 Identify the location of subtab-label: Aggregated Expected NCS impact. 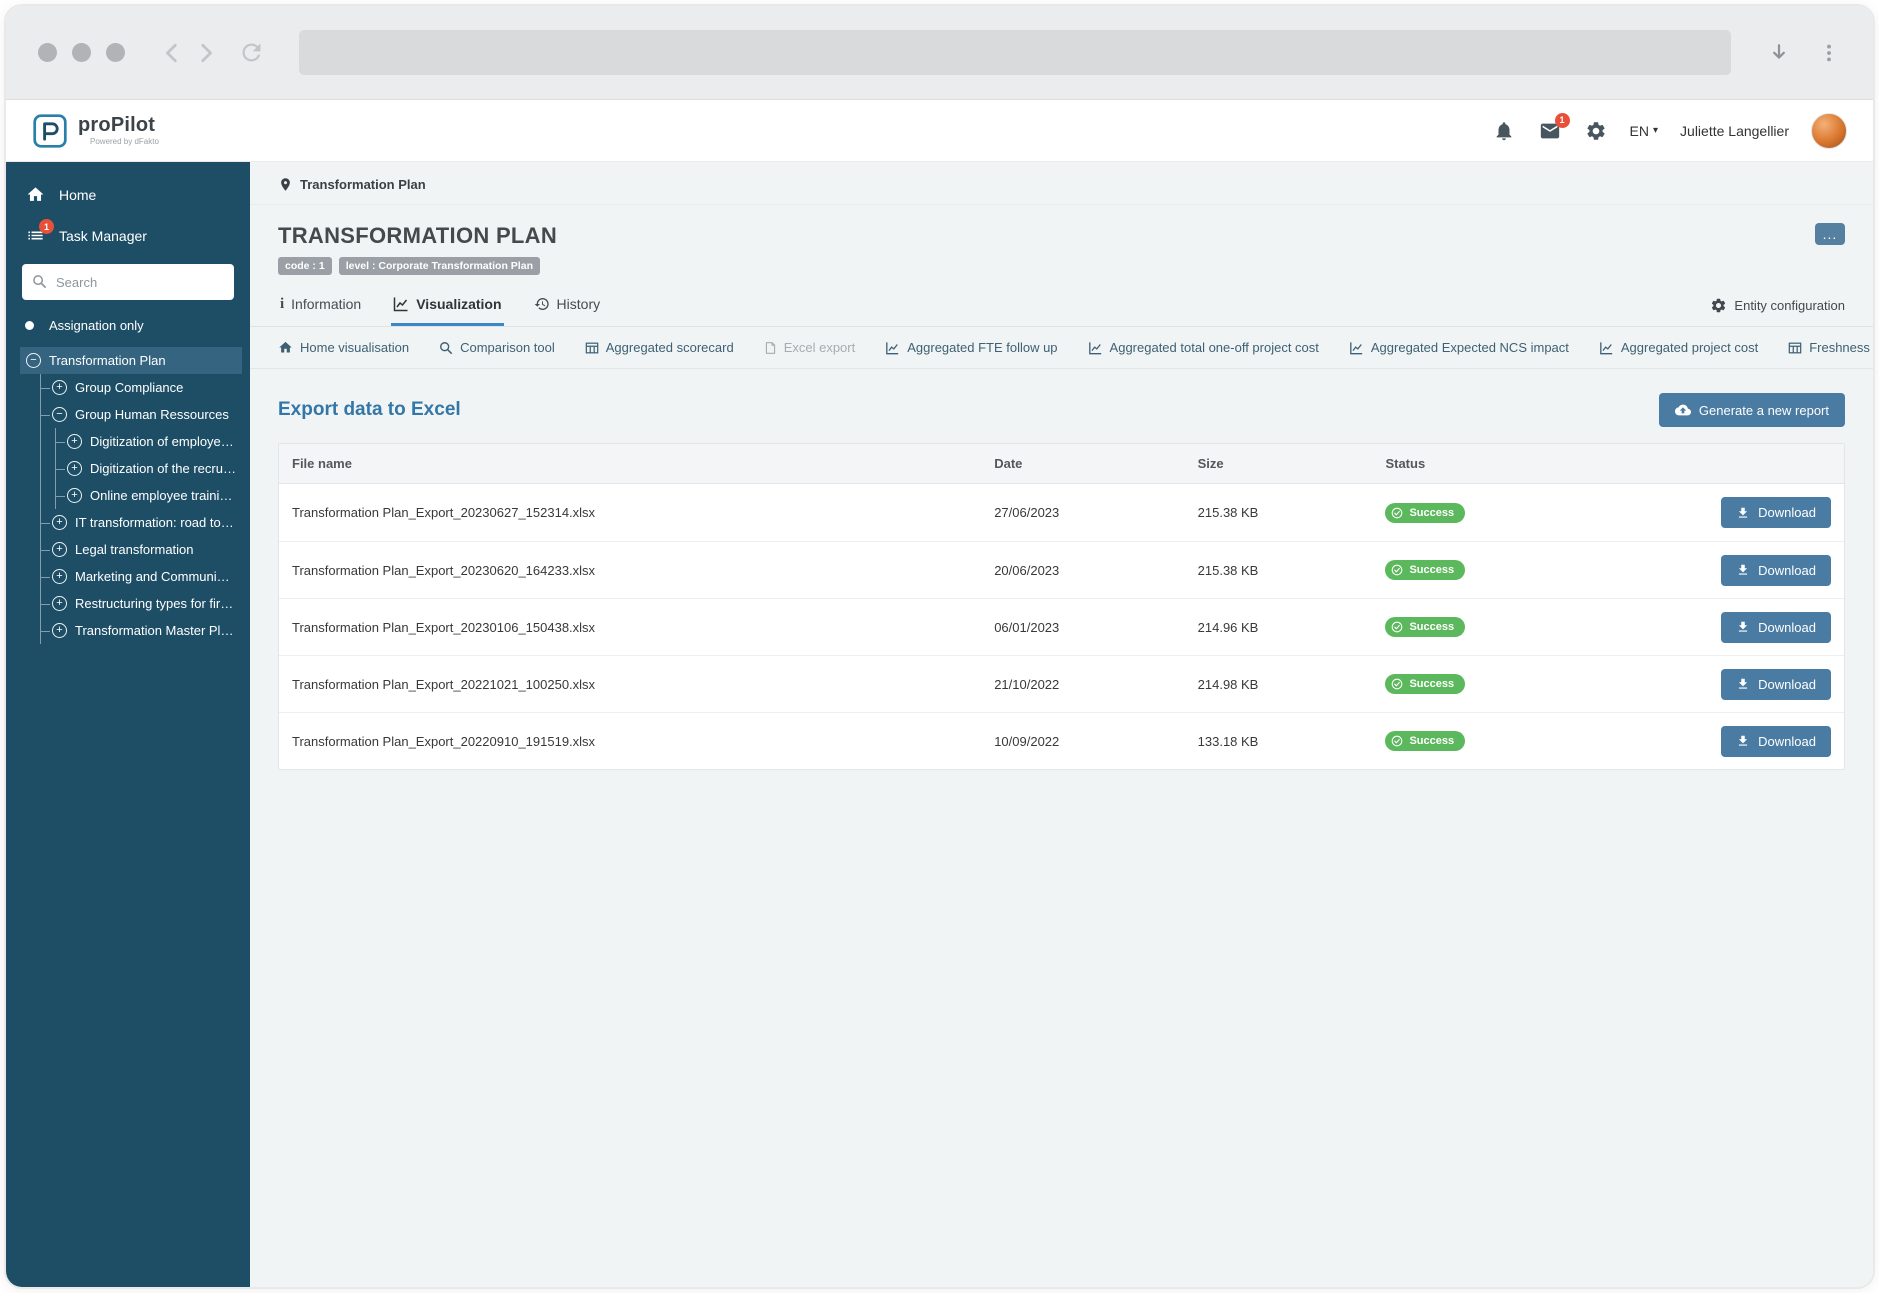
(1469, 347).